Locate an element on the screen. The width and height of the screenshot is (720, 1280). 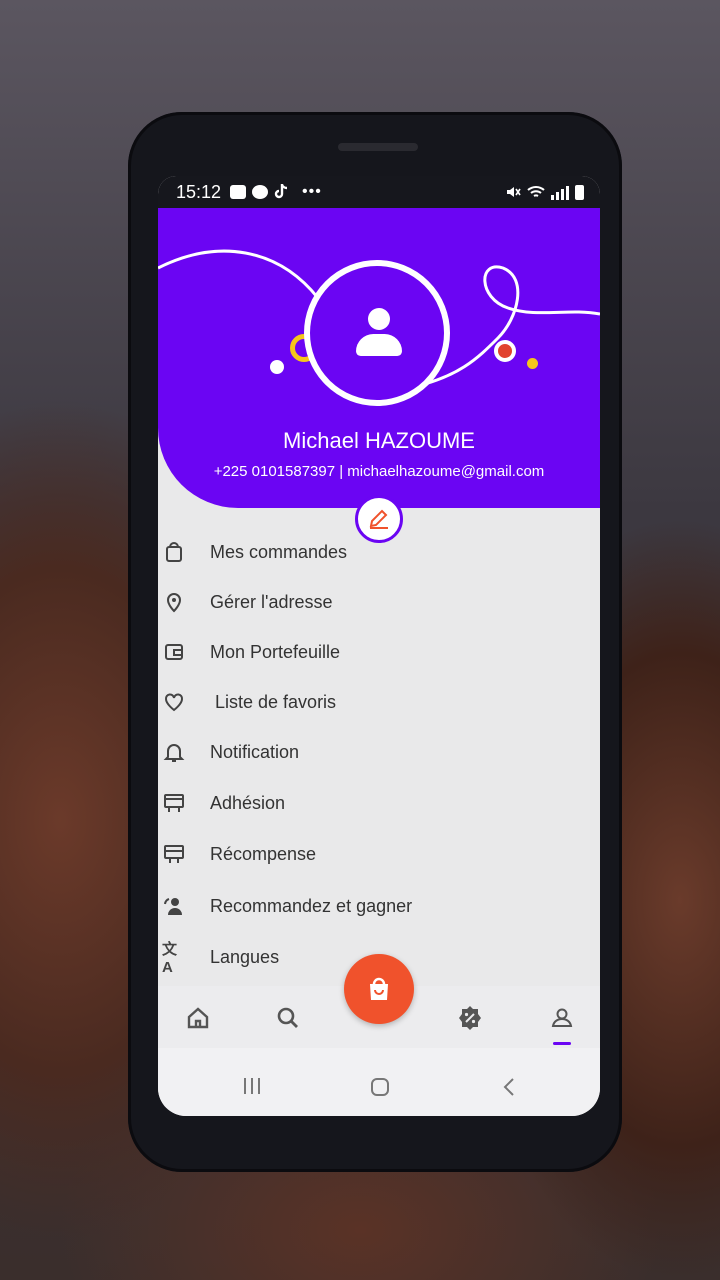
facebook-icon is located at coordinates (260, 192).